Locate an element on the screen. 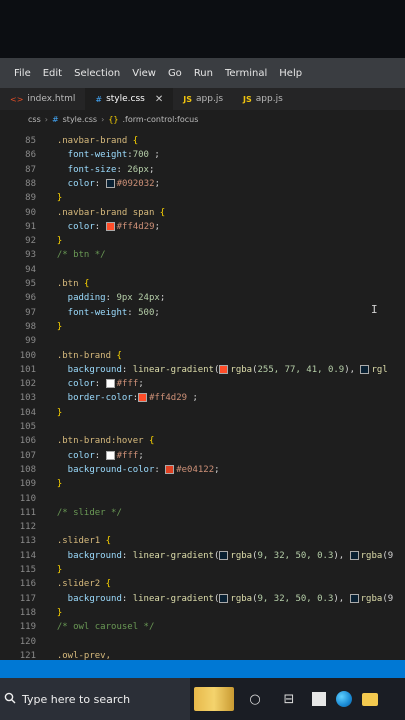  code-line: 104 } is located at coordinates (31, 413).